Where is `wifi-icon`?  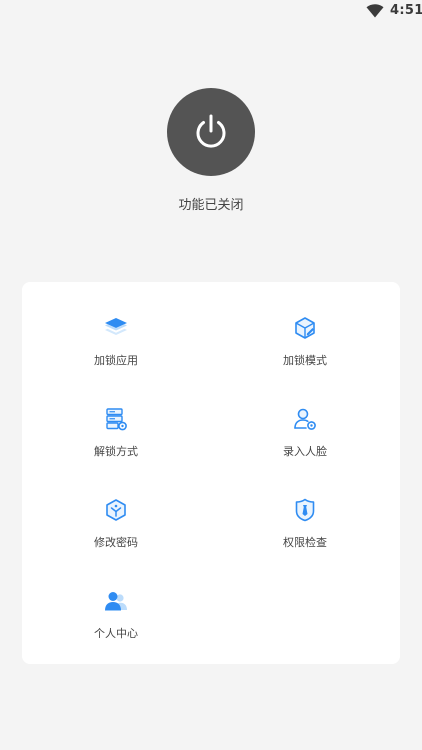 wifi-icon is located at coordinates (375, 11).